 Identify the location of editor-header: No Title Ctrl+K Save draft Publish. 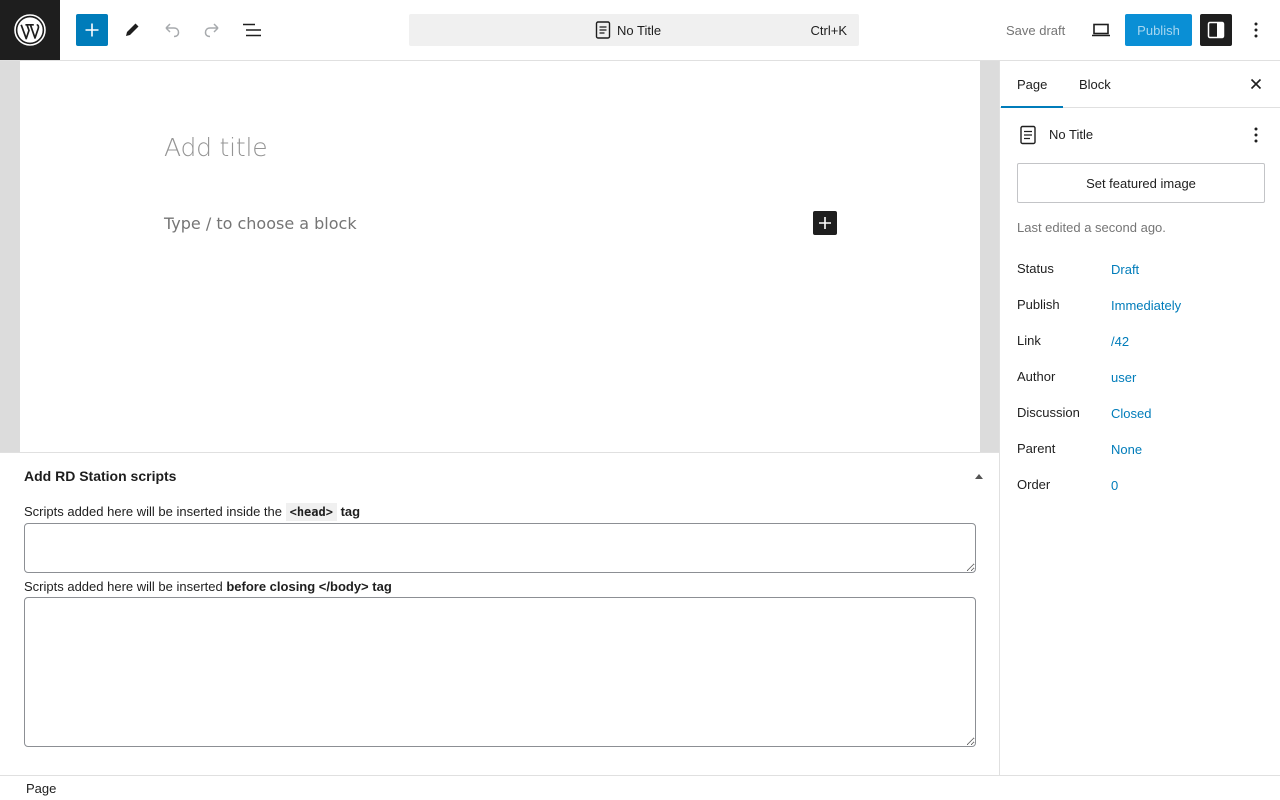
(640, 30).